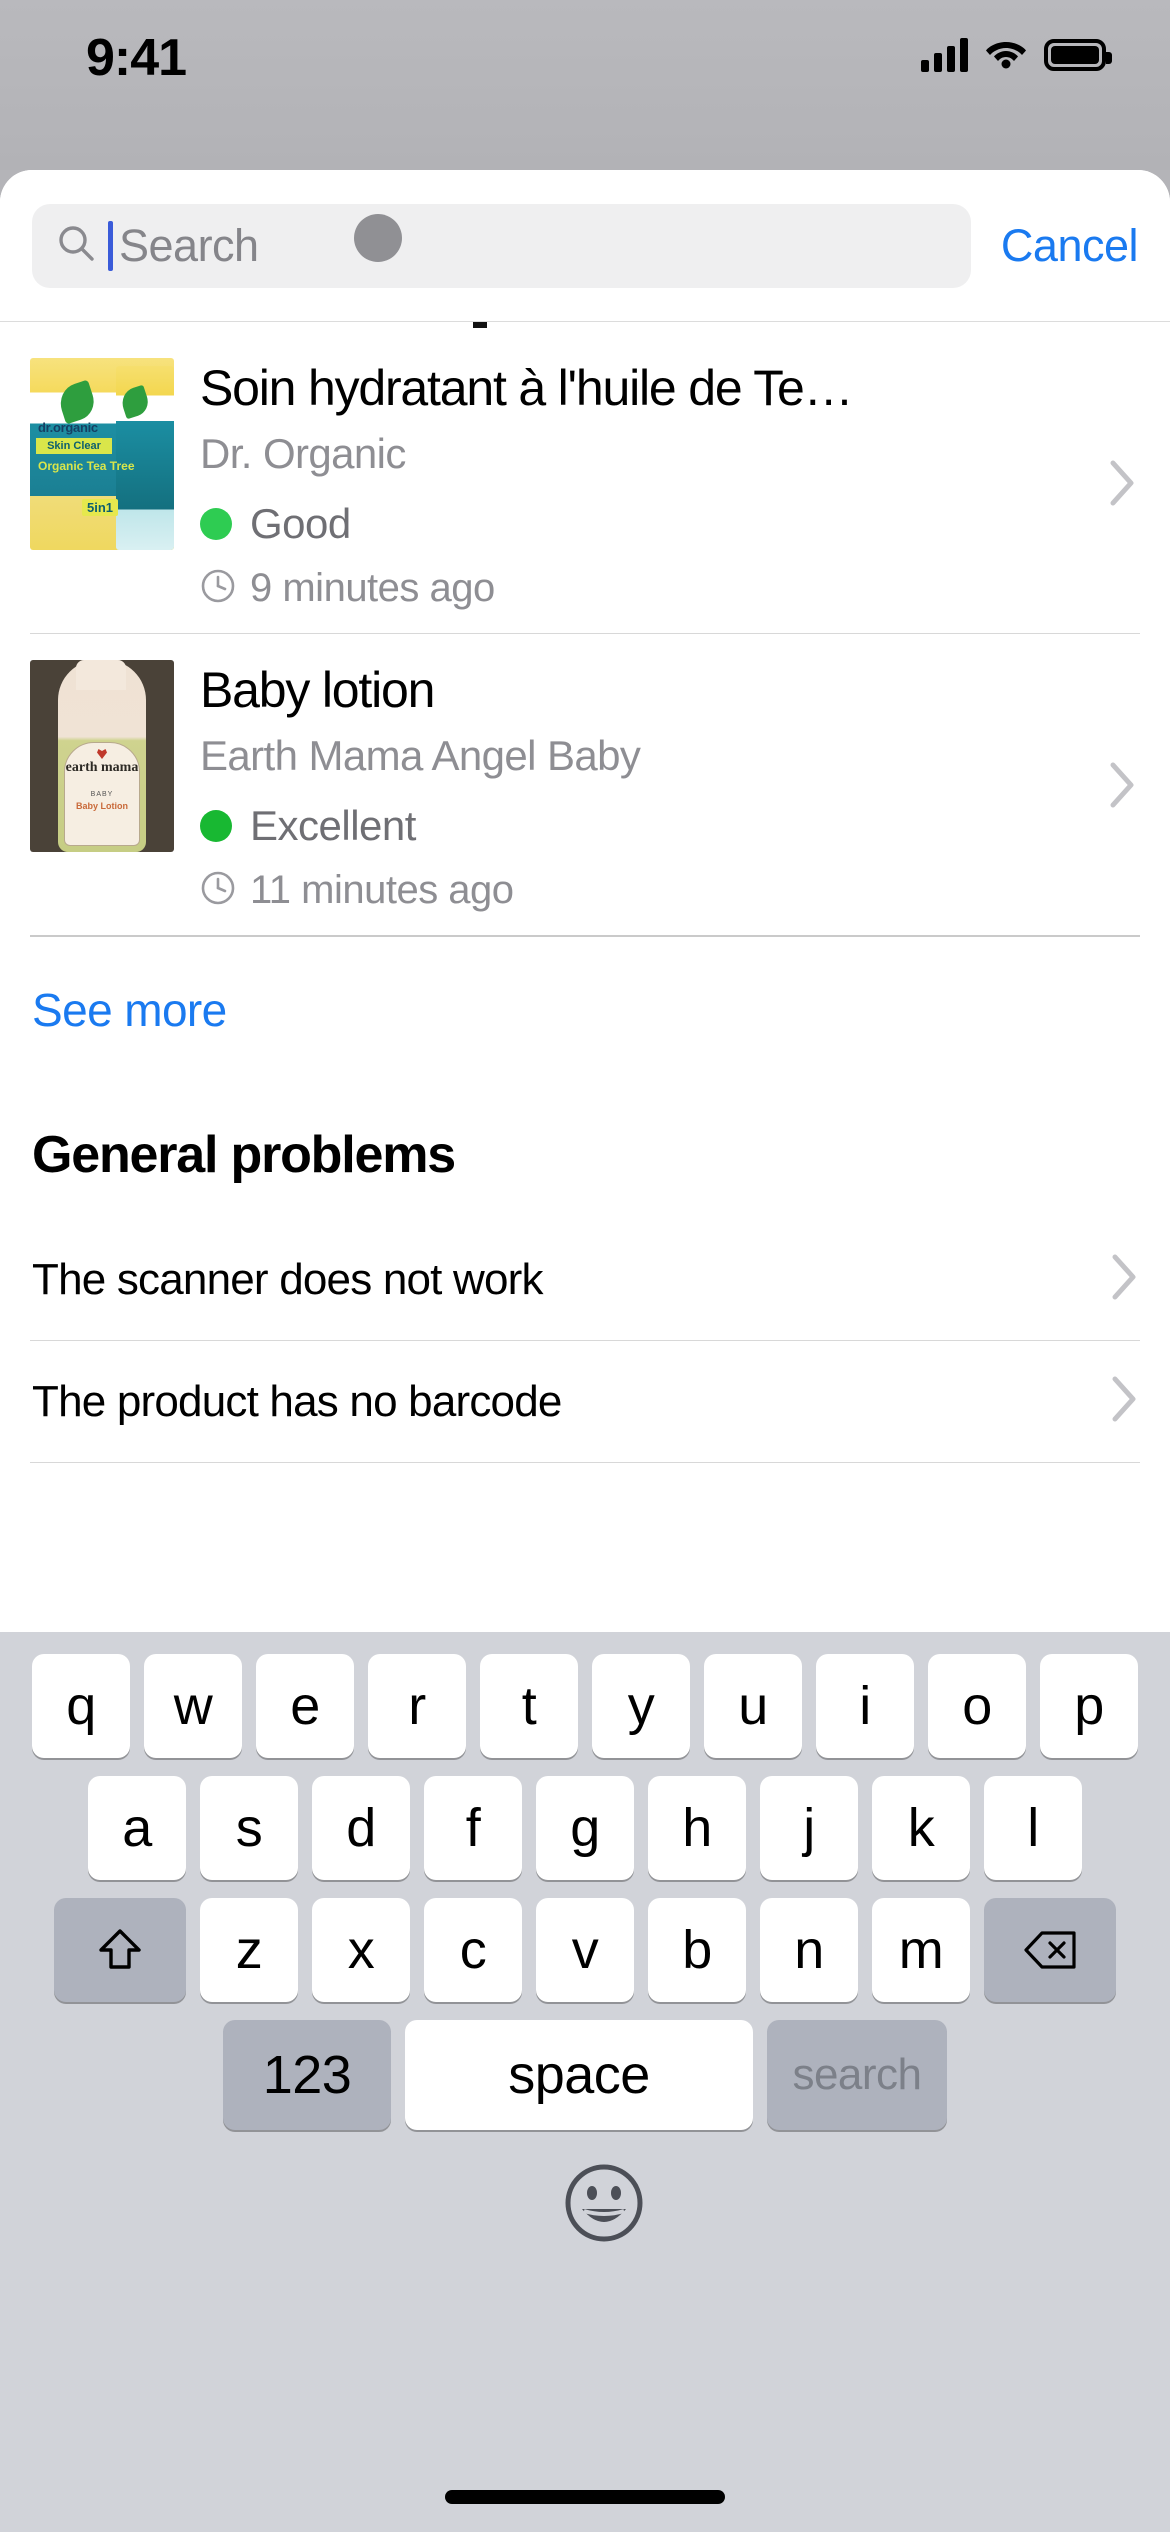 The height and width of the screenshot is (2532, 1170). Describe the element at coordinates (74, 446) in the screenshot. I see `thumb-line1-text: Skin Clear` at that location.